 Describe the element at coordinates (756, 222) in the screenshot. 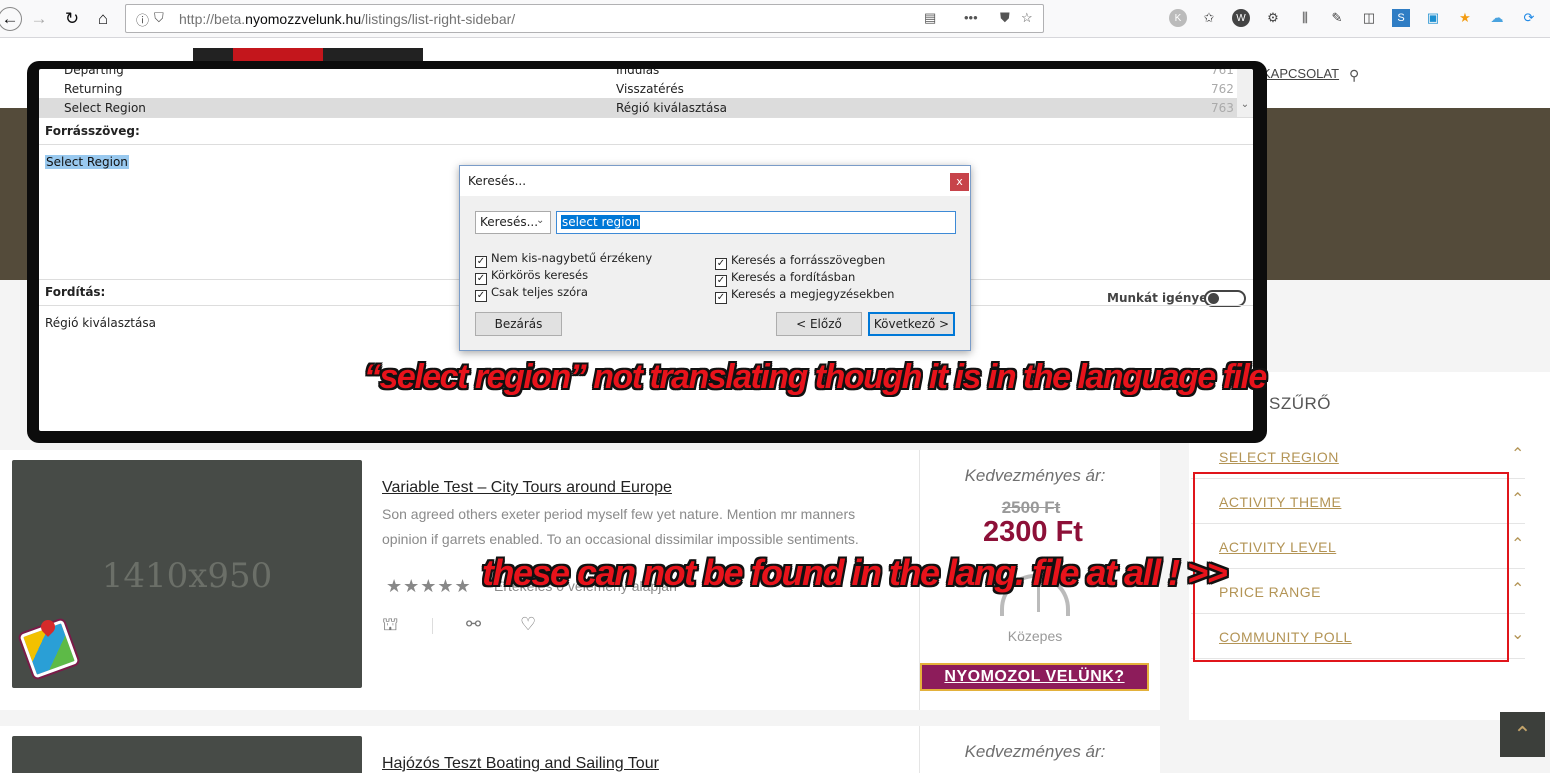

I see `search-input: select region` at that location.